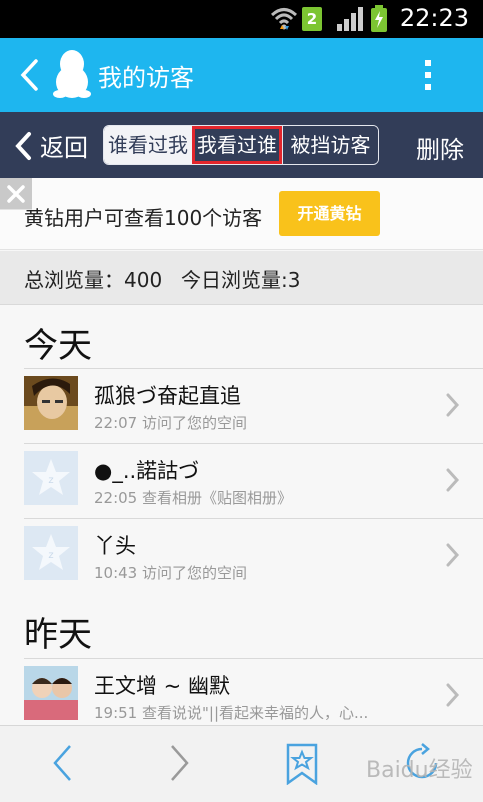 This screenshot has height=802, width=483. What do you see at coordinates (237, 145) in the screenshot?
I see `tab-who-i-viewed: 我看过谁` at bounding box center [237, 145].